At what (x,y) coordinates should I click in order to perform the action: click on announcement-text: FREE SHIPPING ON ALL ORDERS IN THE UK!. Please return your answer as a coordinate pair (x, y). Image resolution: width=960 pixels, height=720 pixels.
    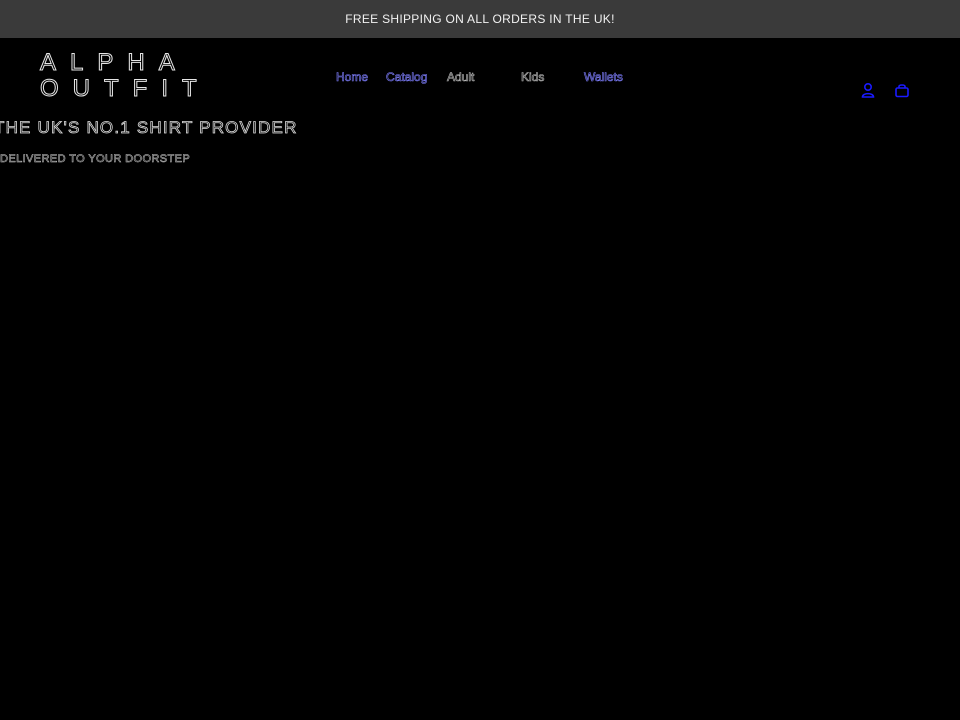
    Looking at the image, I should click on (480, 19).